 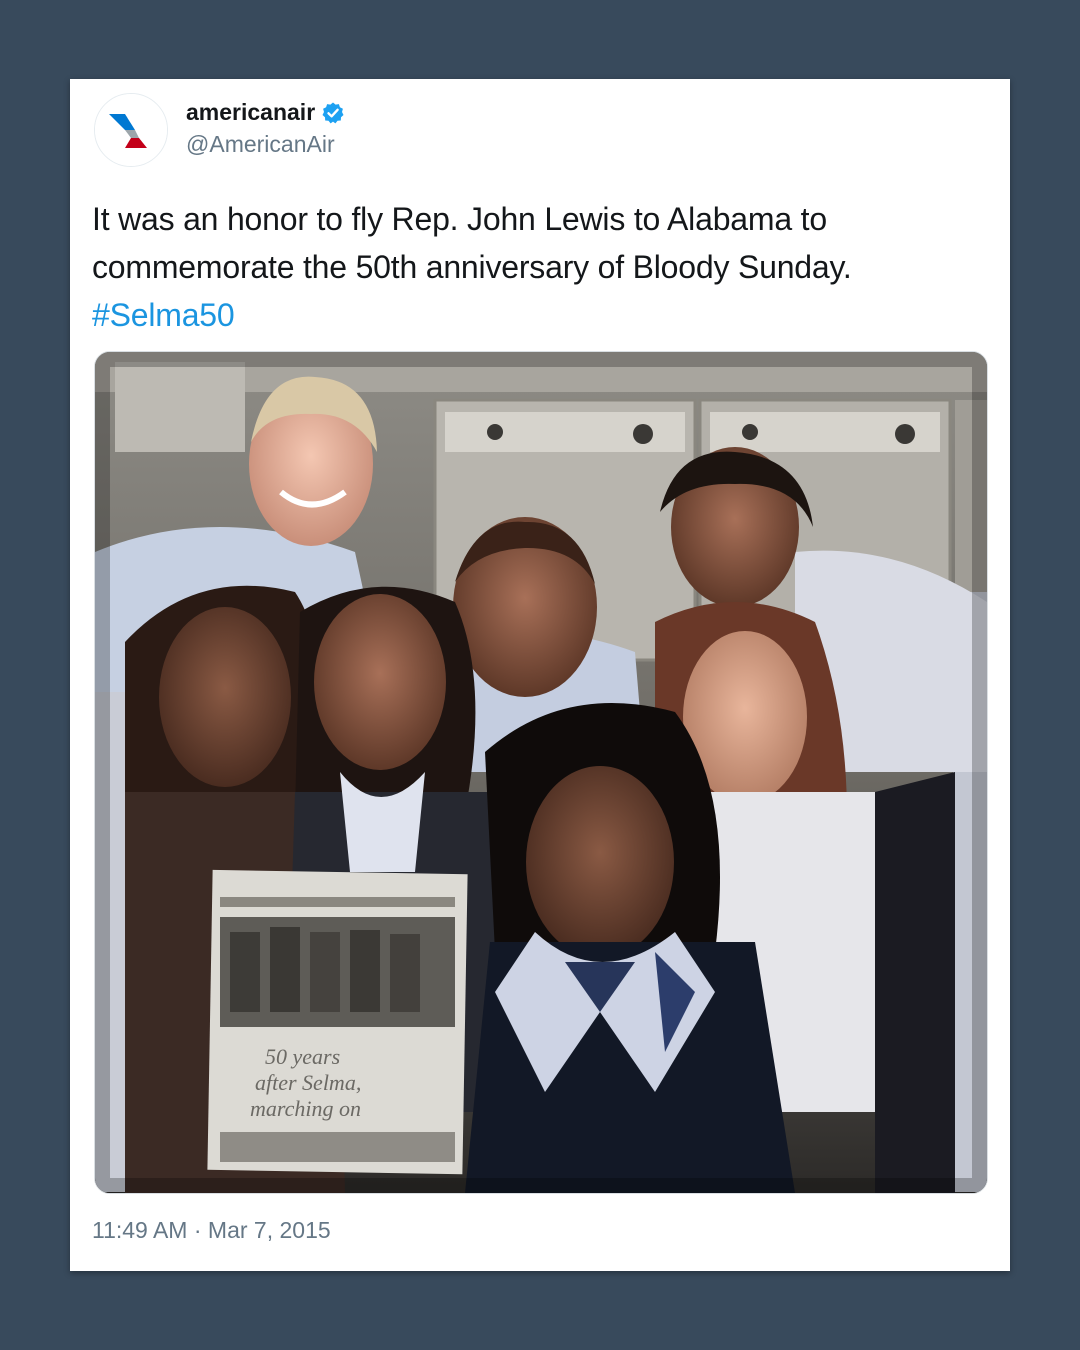 I want to click on tweet-timestamp: 11:49 AM · Mar 7, 2015, so click(x=211, y=1230).